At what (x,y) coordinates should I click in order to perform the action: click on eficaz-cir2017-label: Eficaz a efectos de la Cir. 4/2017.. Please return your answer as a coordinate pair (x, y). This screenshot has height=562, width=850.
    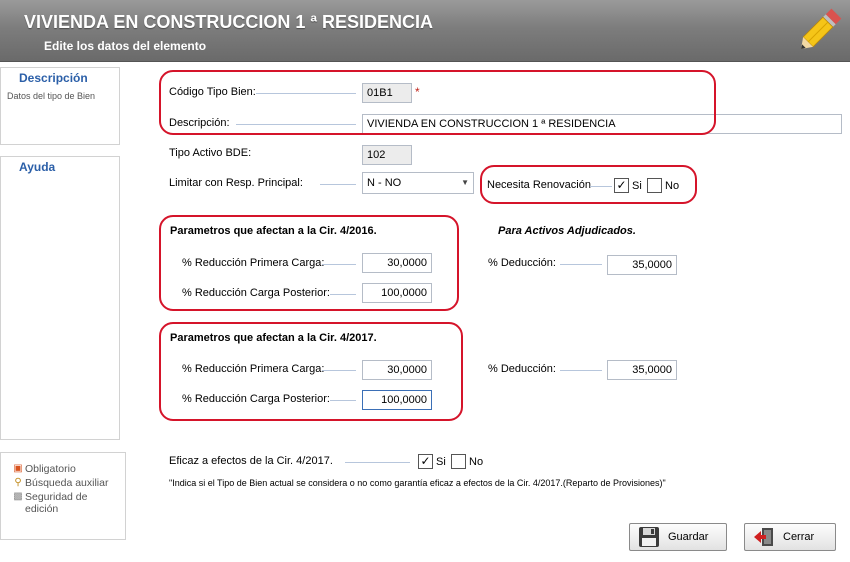
    Looking at the image, I should click on (251, 461).